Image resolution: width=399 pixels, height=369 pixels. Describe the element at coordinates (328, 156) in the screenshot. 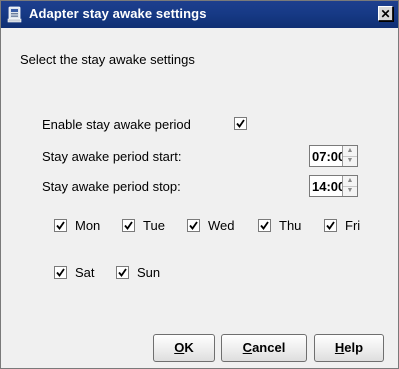

I see `start-time-value: 07:00` at that location.